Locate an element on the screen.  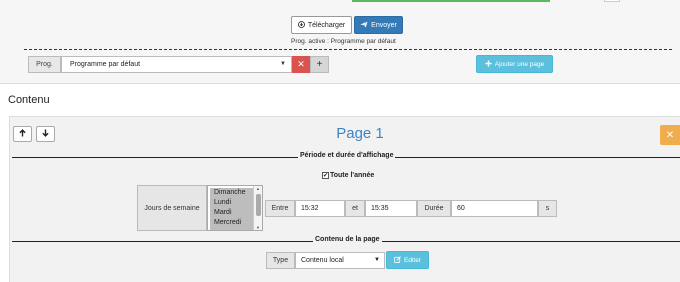
program-label: Prog. is located at coordinates (44, 64).